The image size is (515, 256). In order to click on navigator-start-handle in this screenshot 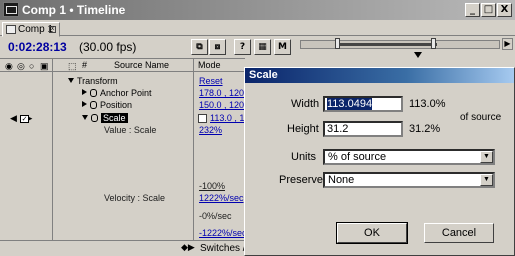, I will do `click(337, 43)`.